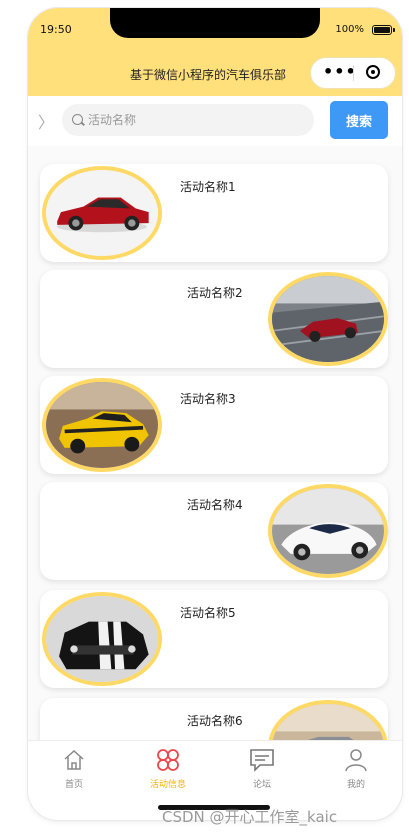 This screenshot has height=836, width=409. What do you see at coordinates (46, 121) in the screenshot?
I see `chevron-left-icon: 〉` at bounding box center [46, 121].